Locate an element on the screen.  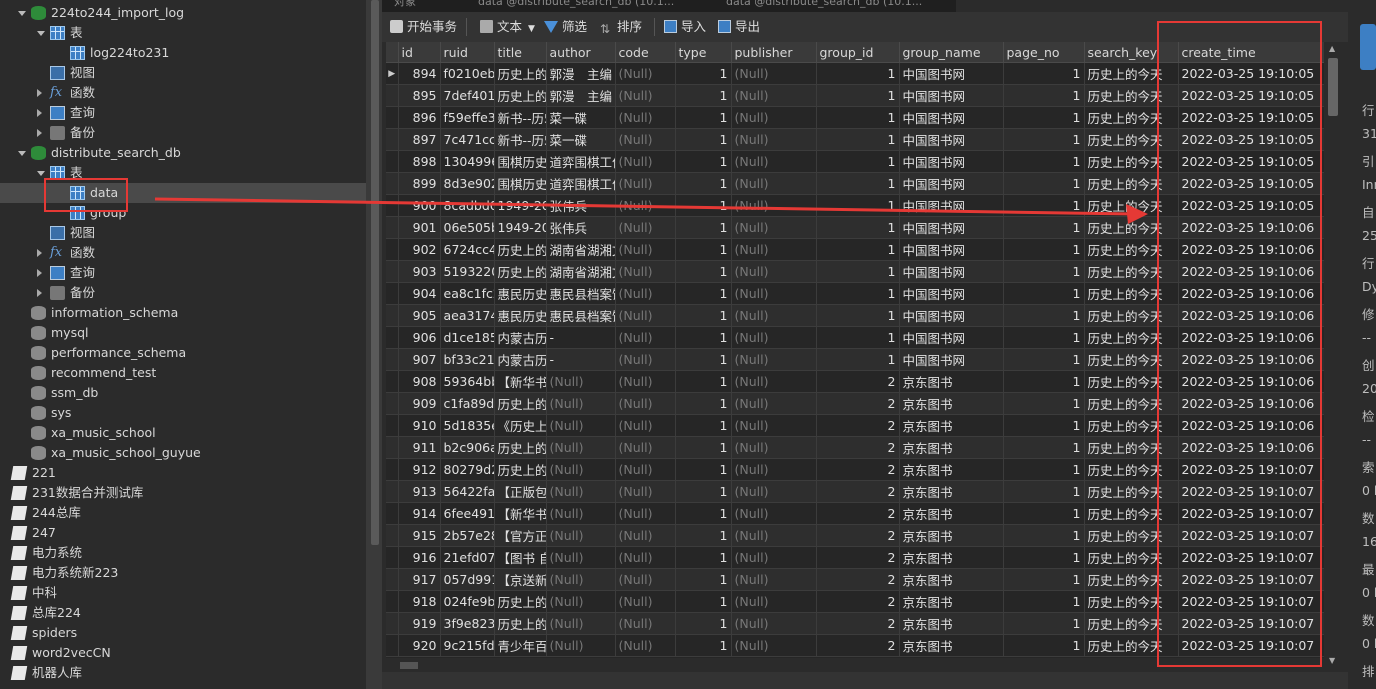
arrow-line is located at coordinates (644, 206).